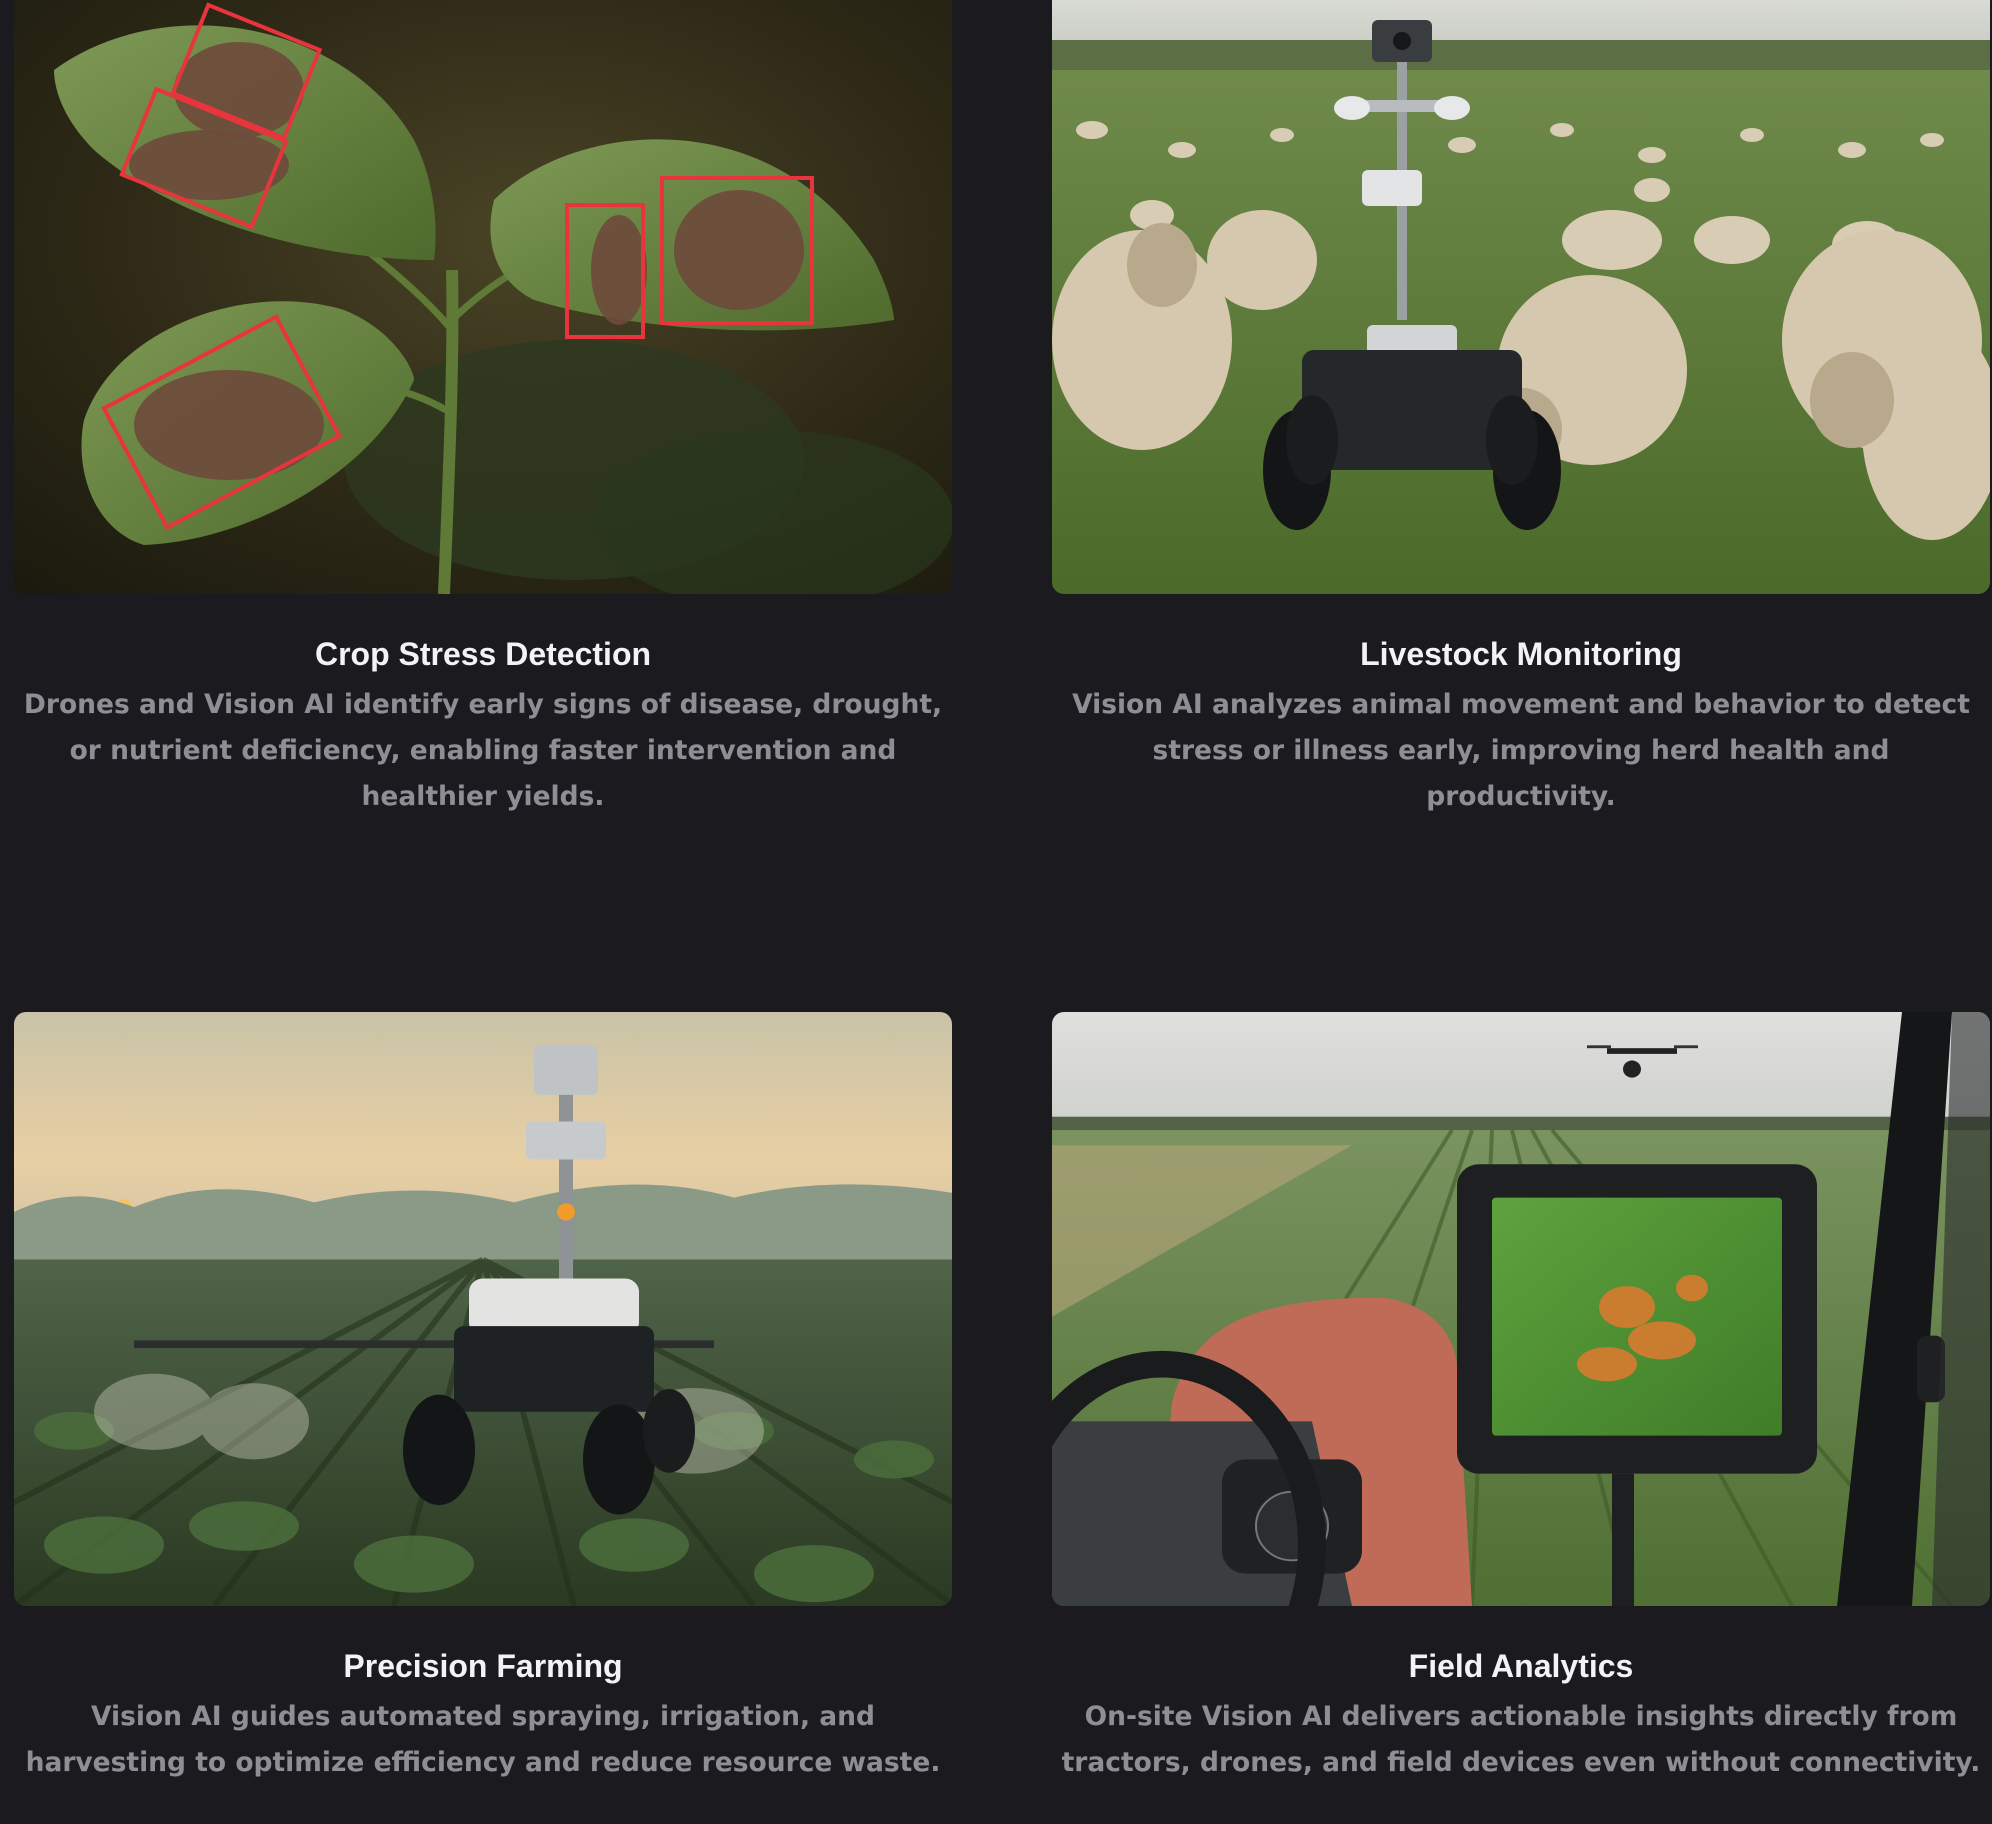  I want to click on card-title: Precision Farming, so click(483, 1666).